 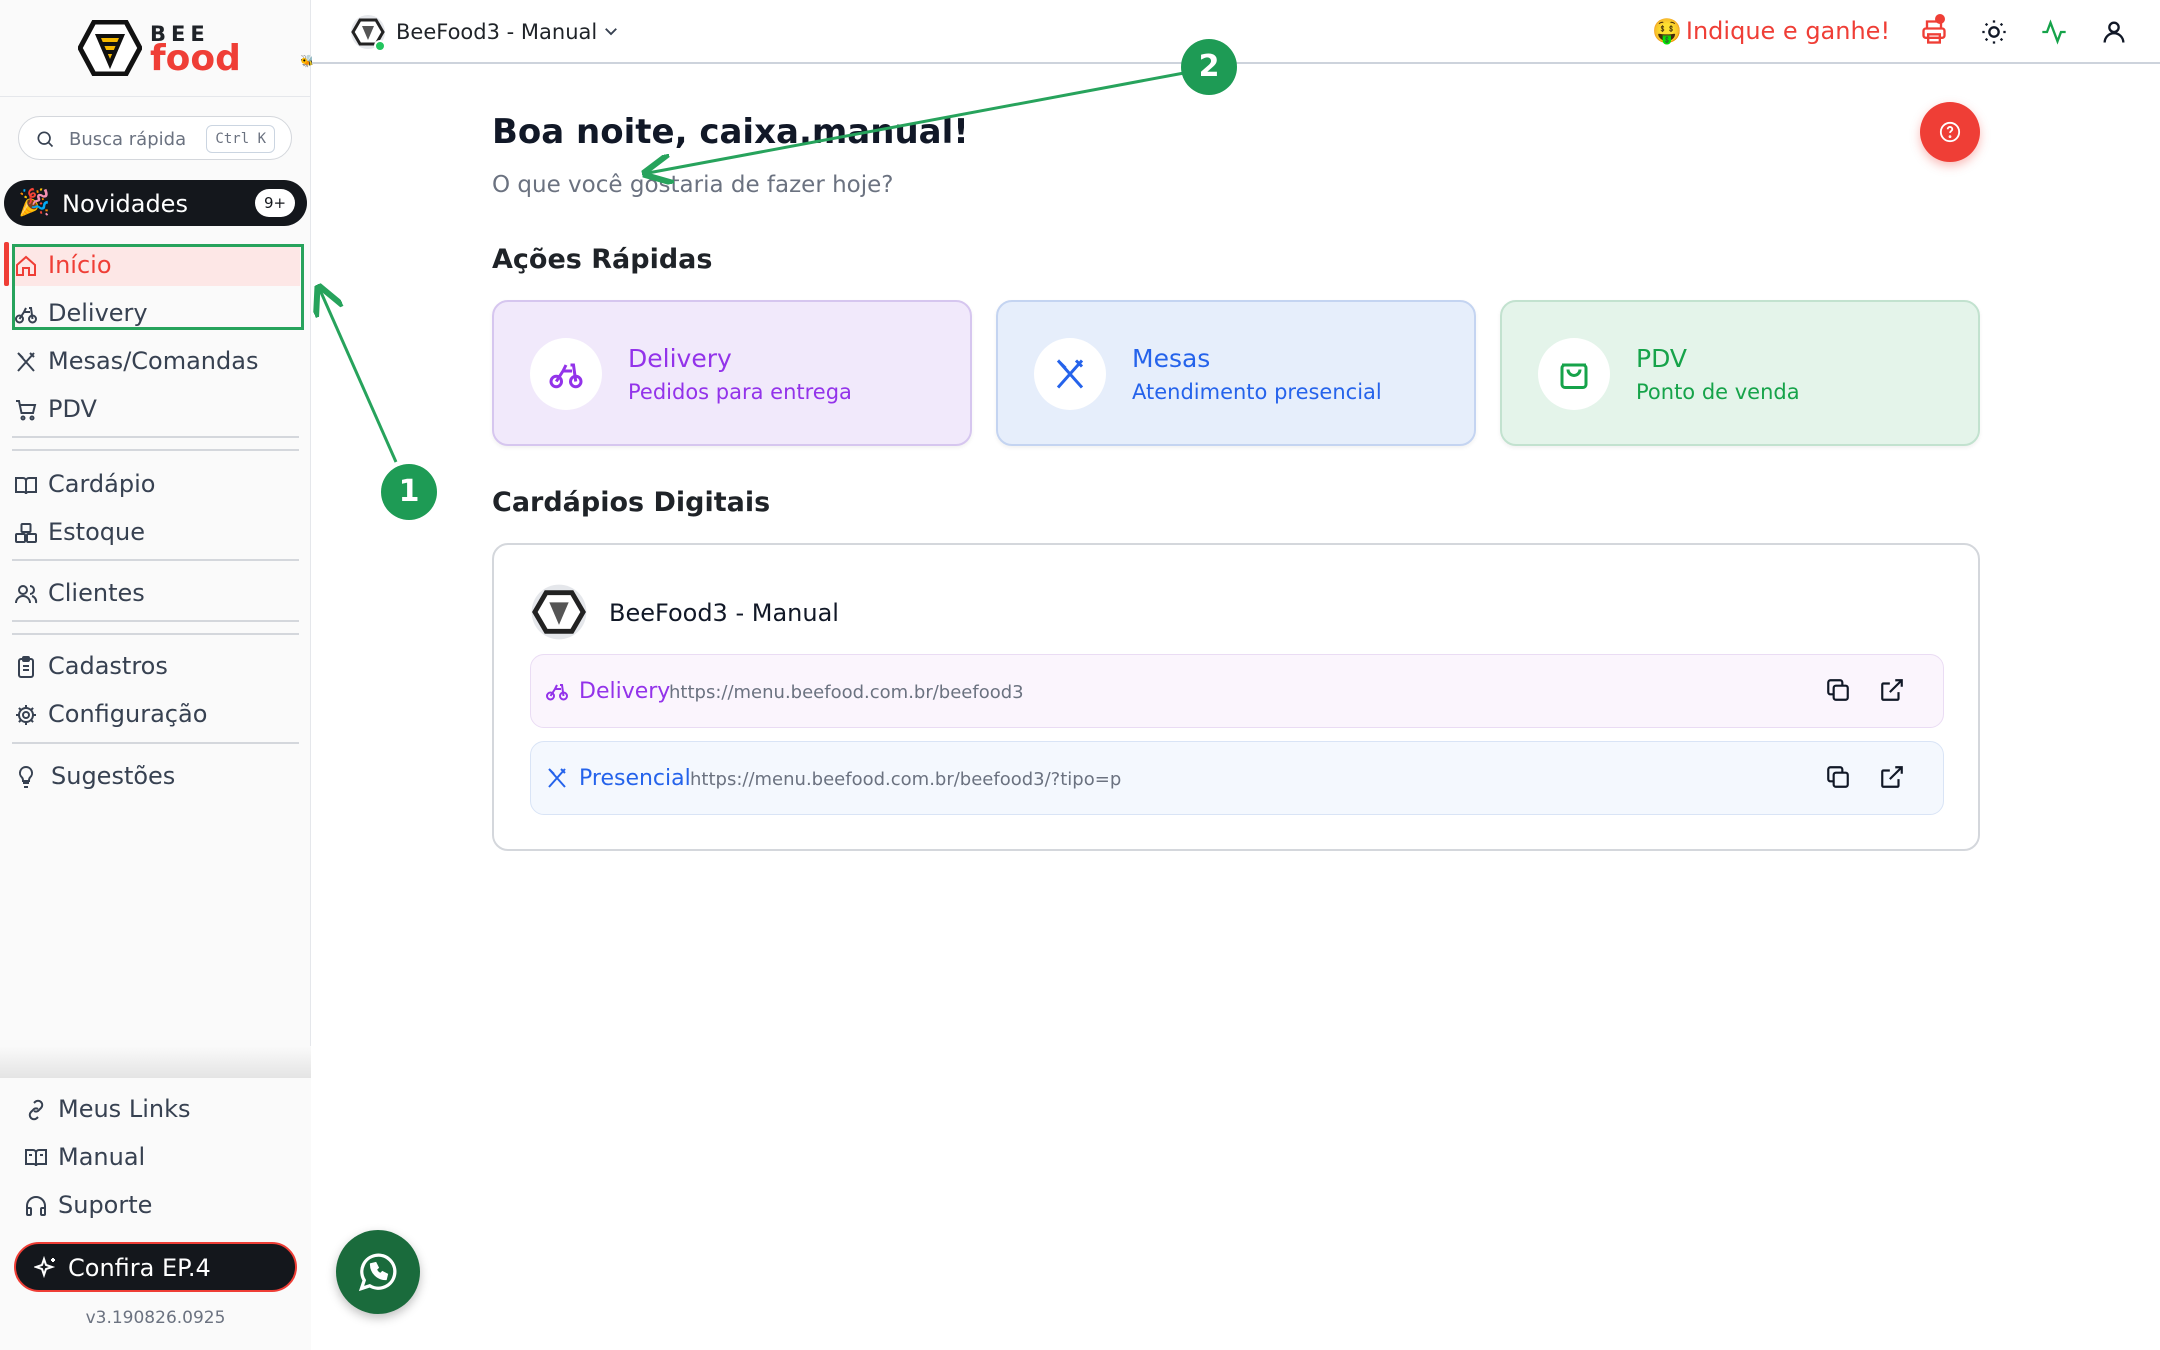 I want to click on indique-link: 🤑 Indique e ganhe!, so click(x=1771, y=31).